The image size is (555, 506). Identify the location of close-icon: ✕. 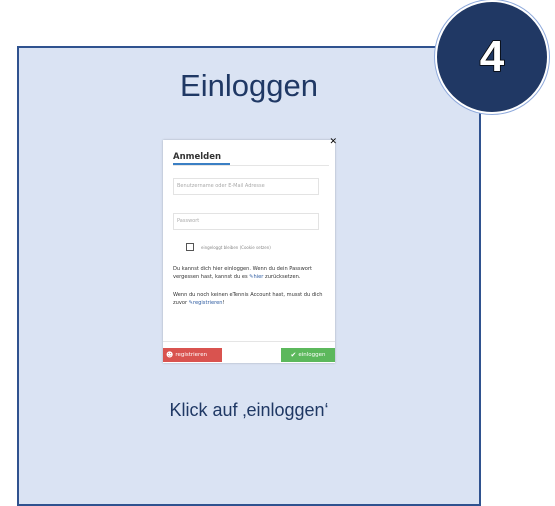
(333, 142).